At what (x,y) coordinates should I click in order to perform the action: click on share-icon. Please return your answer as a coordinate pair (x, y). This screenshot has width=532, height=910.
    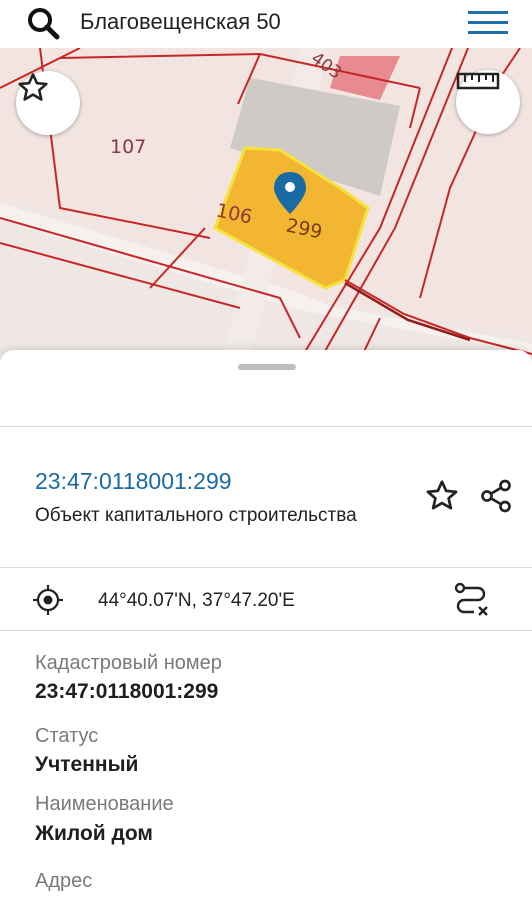
    Looking at the image, I should click on (496, 496).